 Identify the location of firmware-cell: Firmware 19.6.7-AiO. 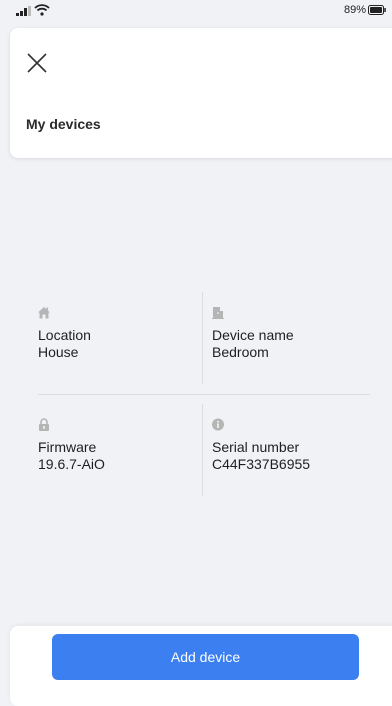
(121, 468).